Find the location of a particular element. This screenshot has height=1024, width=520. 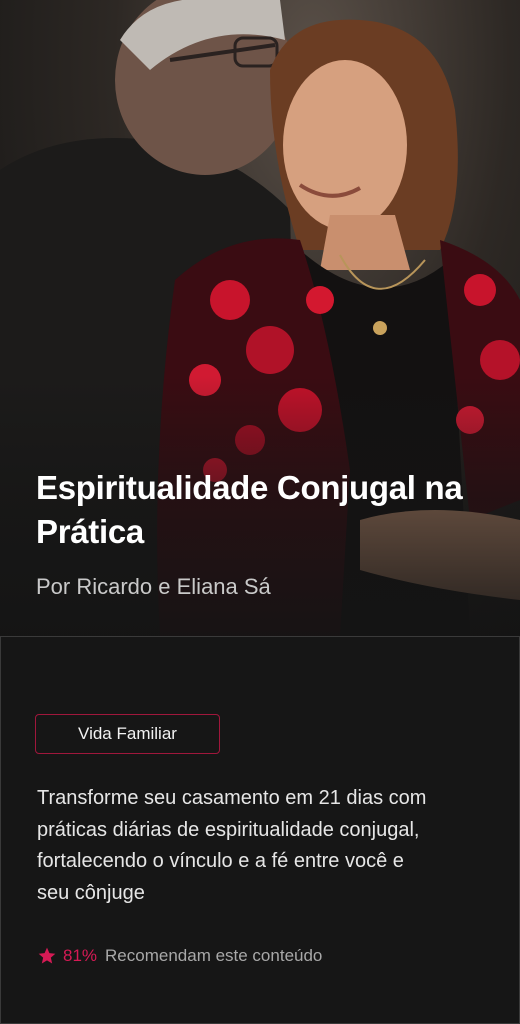

course-author: Por Ricardo e Eliana Sá is located at coordinates (153, 586).